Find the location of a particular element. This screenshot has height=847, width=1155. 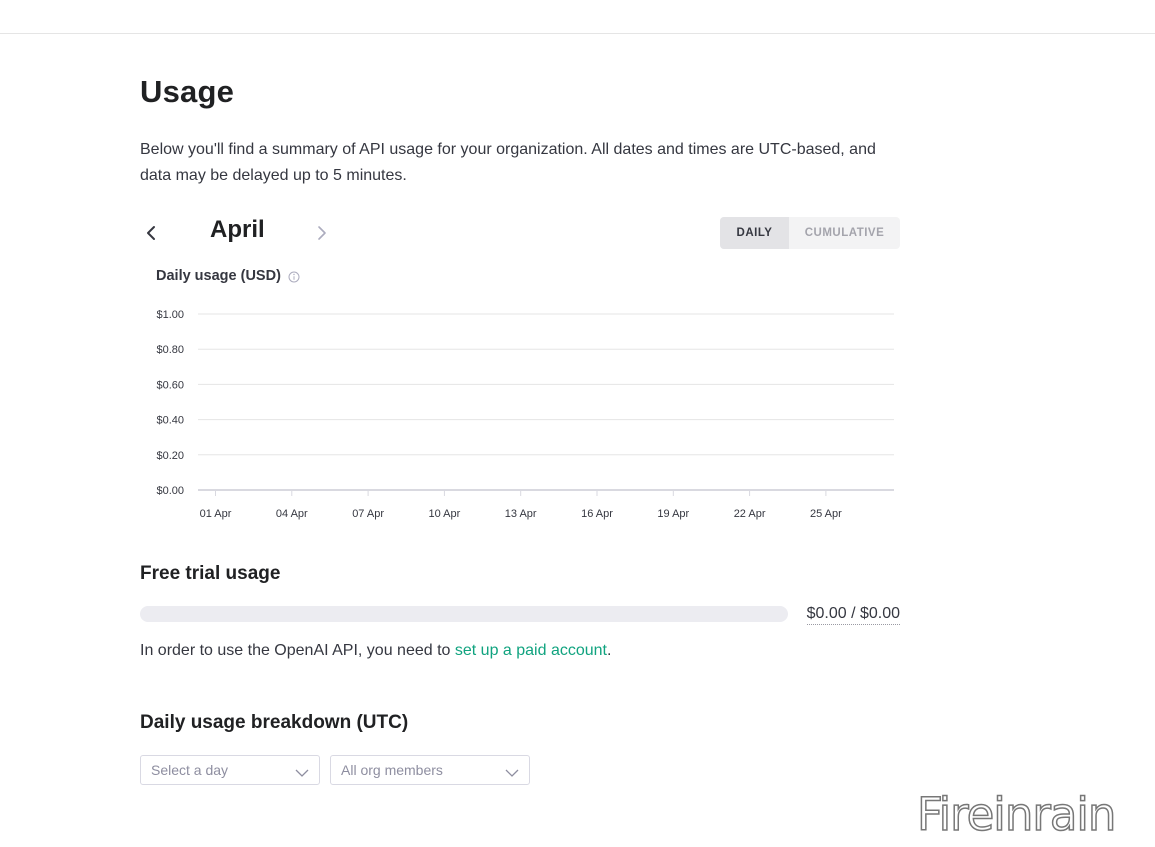

y-tick-label: $0.80 is located at coordinates (170, 350).